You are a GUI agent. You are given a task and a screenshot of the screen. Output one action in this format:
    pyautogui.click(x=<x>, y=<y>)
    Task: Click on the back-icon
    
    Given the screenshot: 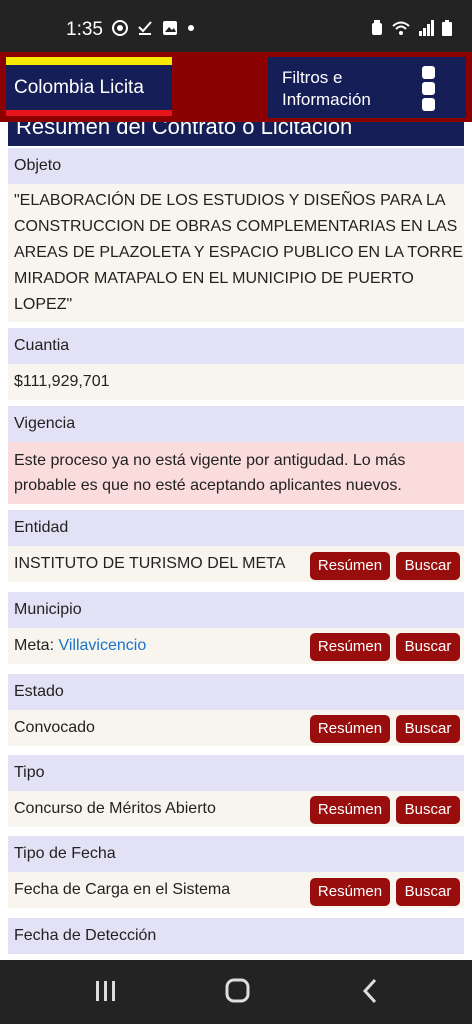 What is the action you would take?
    pyautogui.click(x=370, y=991)
    